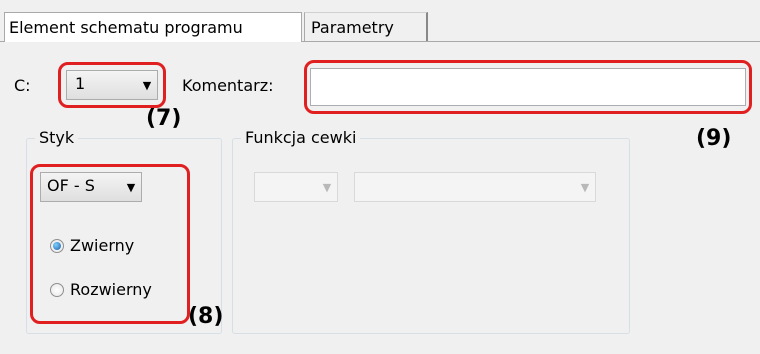  Describe the element at coordinates (22, 85) in the screenshot. I see `c-label: C:` at that location.